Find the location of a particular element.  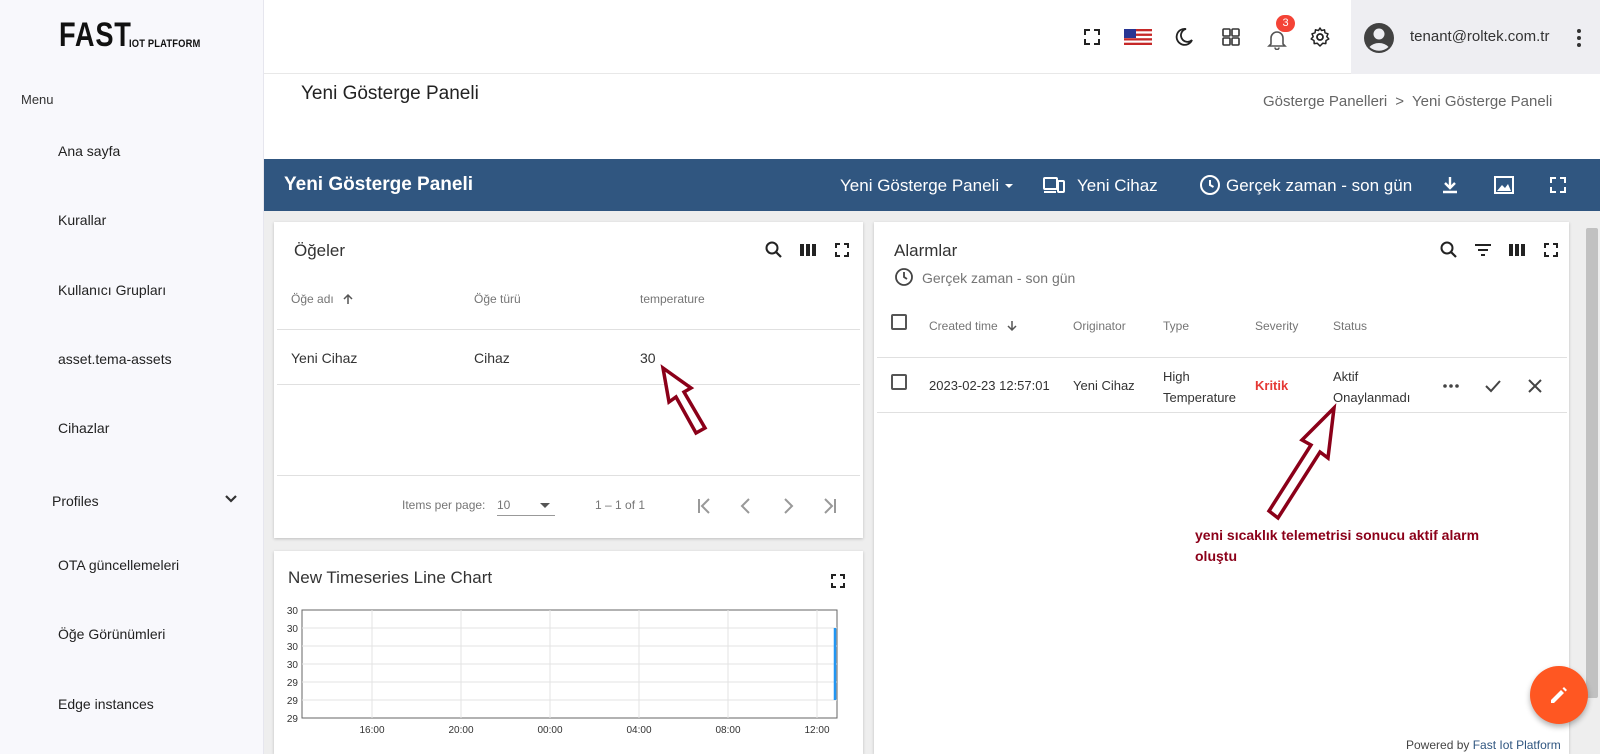

pagination-range: 1 – 1 of 1 is located at coordinates (620, 505).